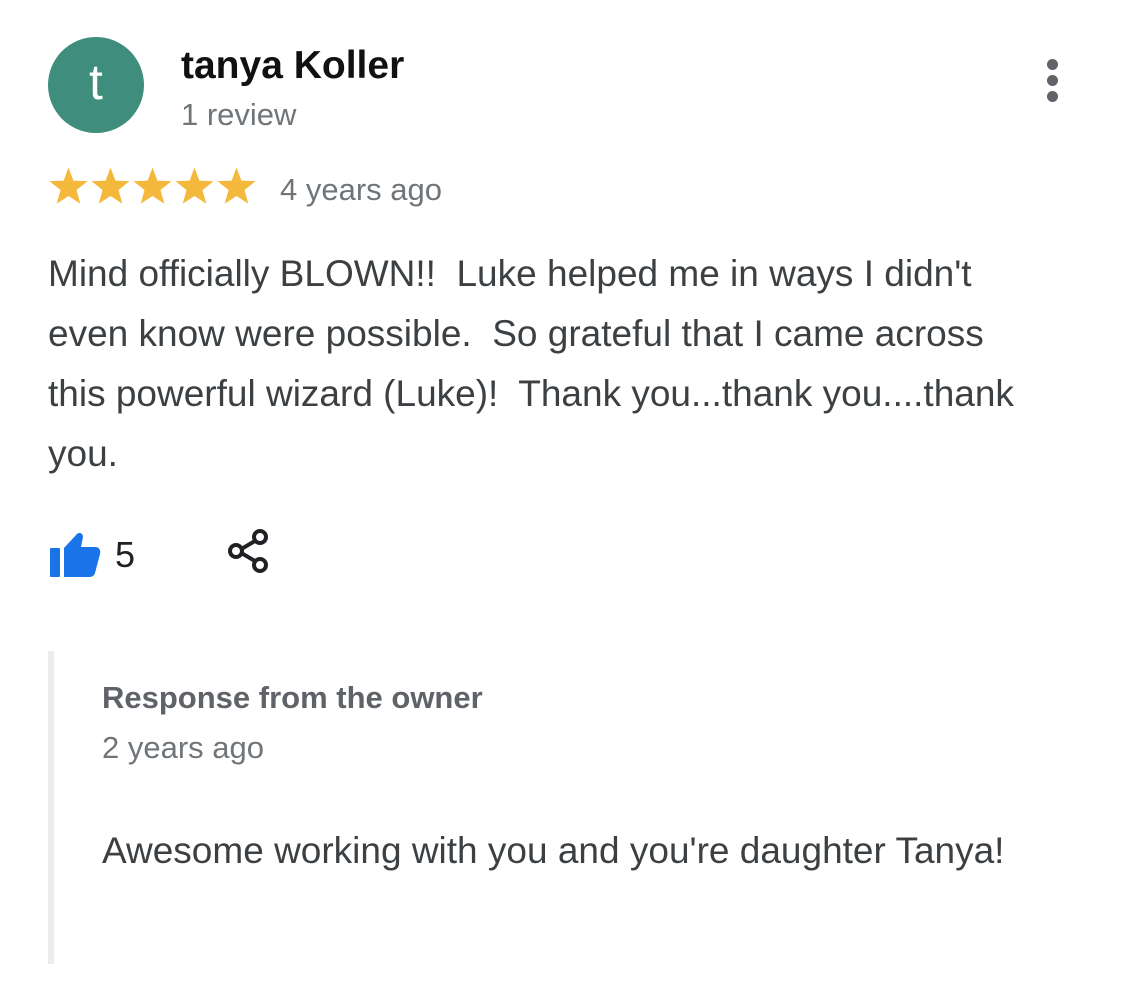 This screenshot has width=1125, height=989. What do you see at coordinates (239, 114) in the screenshot?
I see `reviewer-review-count: 1 review` at bounding box center [239, 114].